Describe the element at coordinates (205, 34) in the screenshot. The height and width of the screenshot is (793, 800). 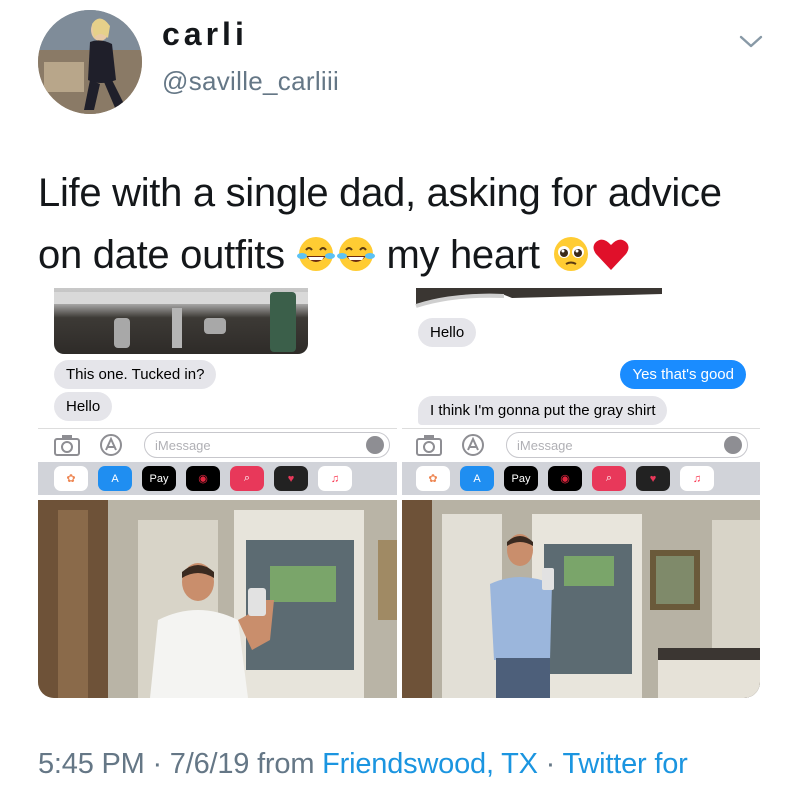
I see `display-name: carli` at that location.